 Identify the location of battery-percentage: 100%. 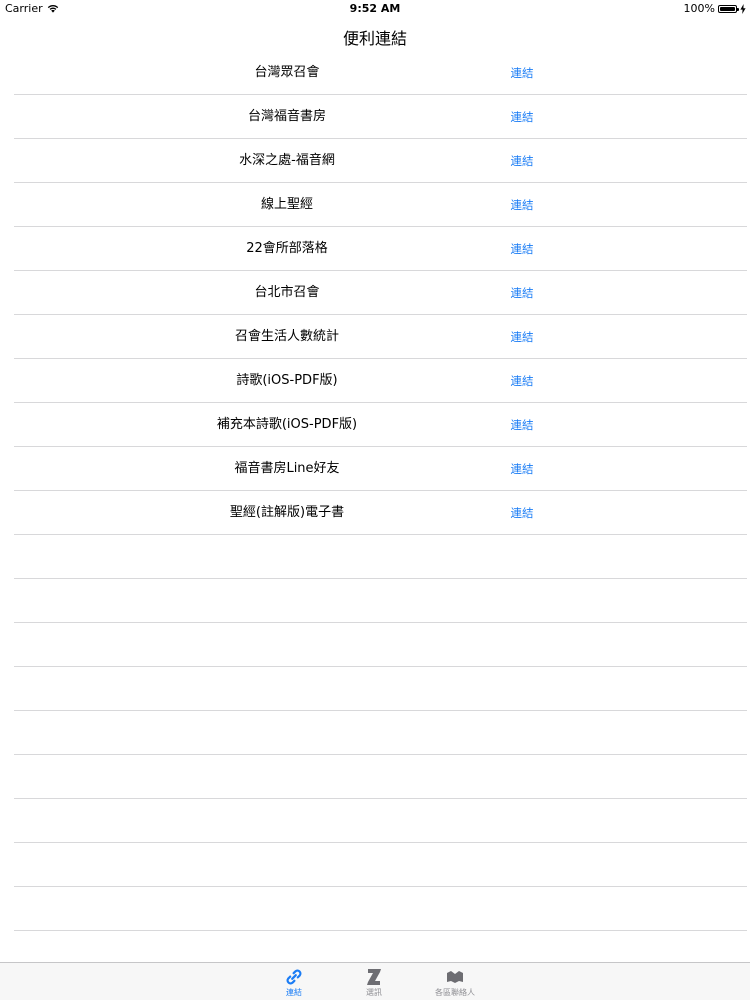
(699, 8).